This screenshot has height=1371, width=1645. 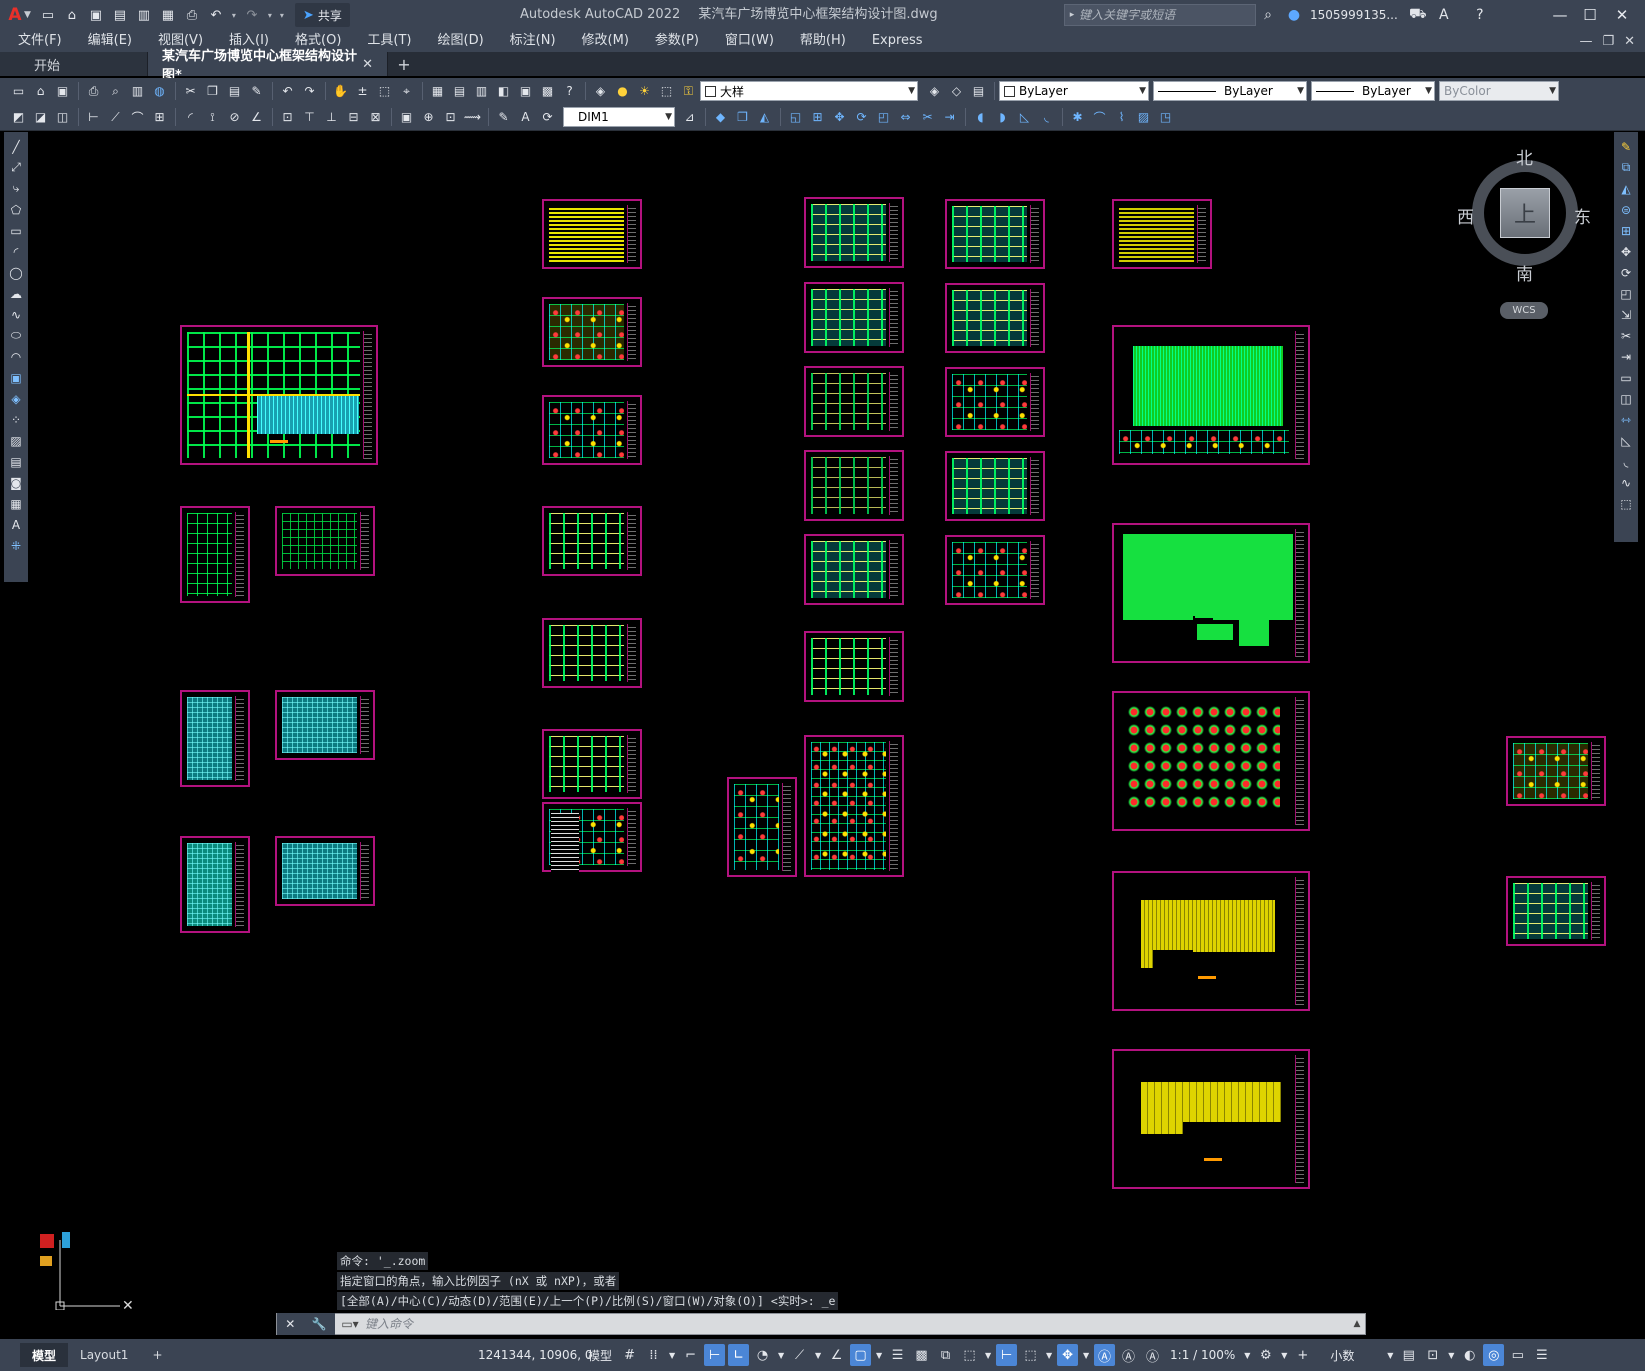 I want to click on quick-select-icon: ◩, so click(x=18, y=117).